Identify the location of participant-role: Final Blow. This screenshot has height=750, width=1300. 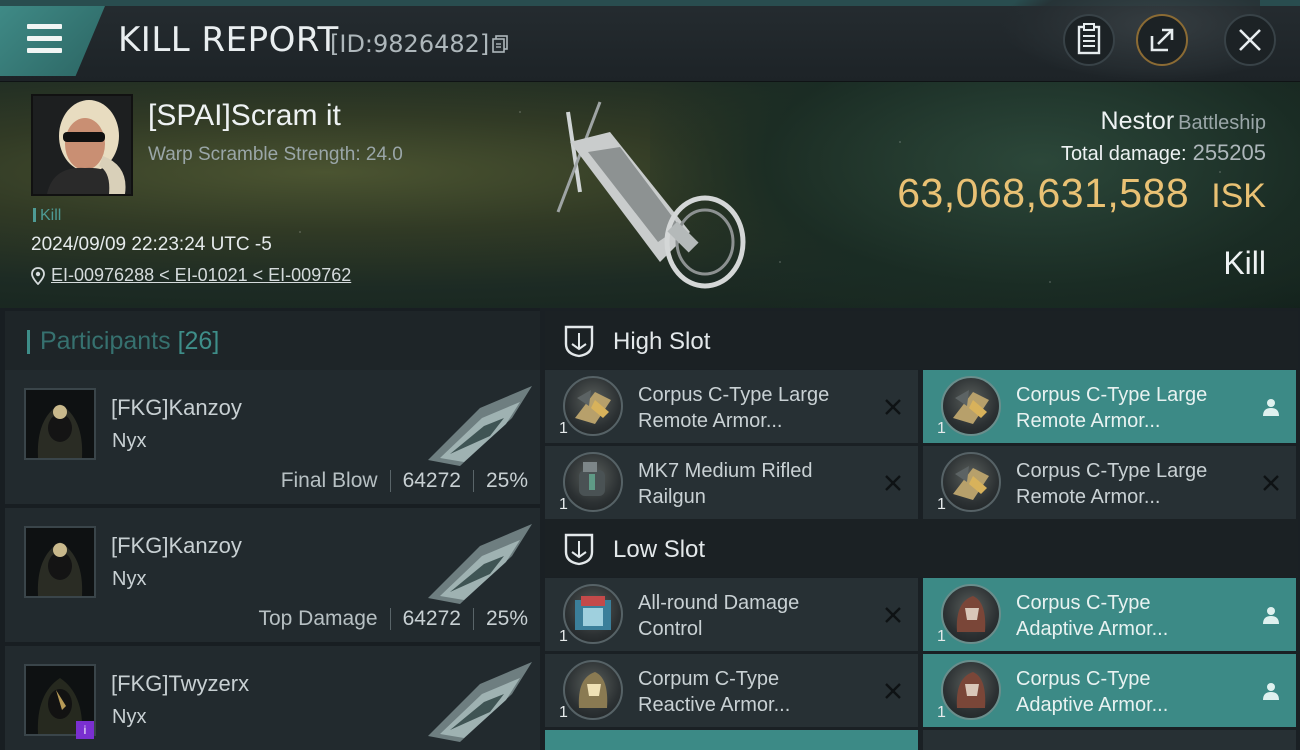
(329, 480).